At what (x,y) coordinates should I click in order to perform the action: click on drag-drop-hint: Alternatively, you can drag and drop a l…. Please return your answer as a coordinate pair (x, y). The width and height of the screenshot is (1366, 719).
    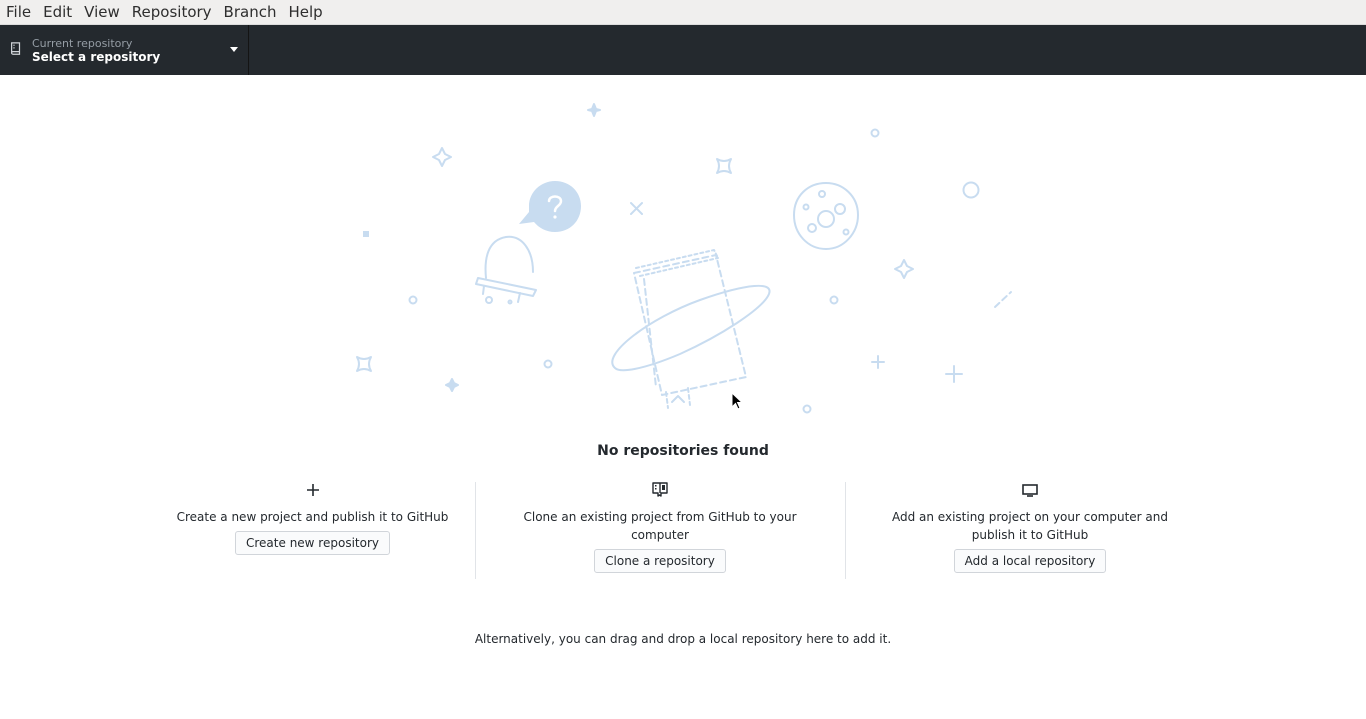
    Looking at the image, I should click on (683, 639).